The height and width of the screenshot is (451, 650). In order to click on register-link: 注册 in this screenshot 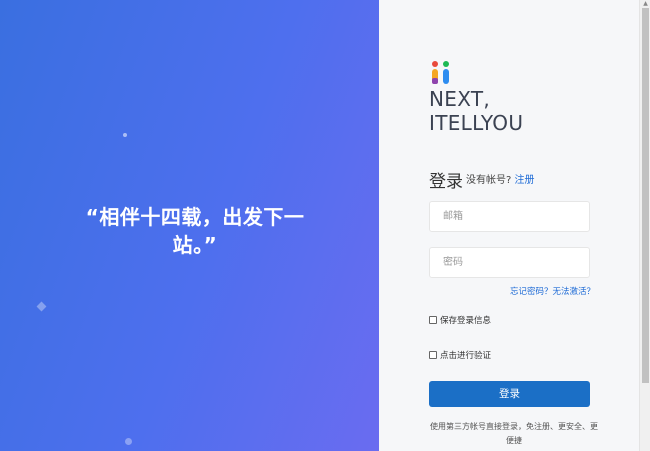, I will do `click(525, 180)`.